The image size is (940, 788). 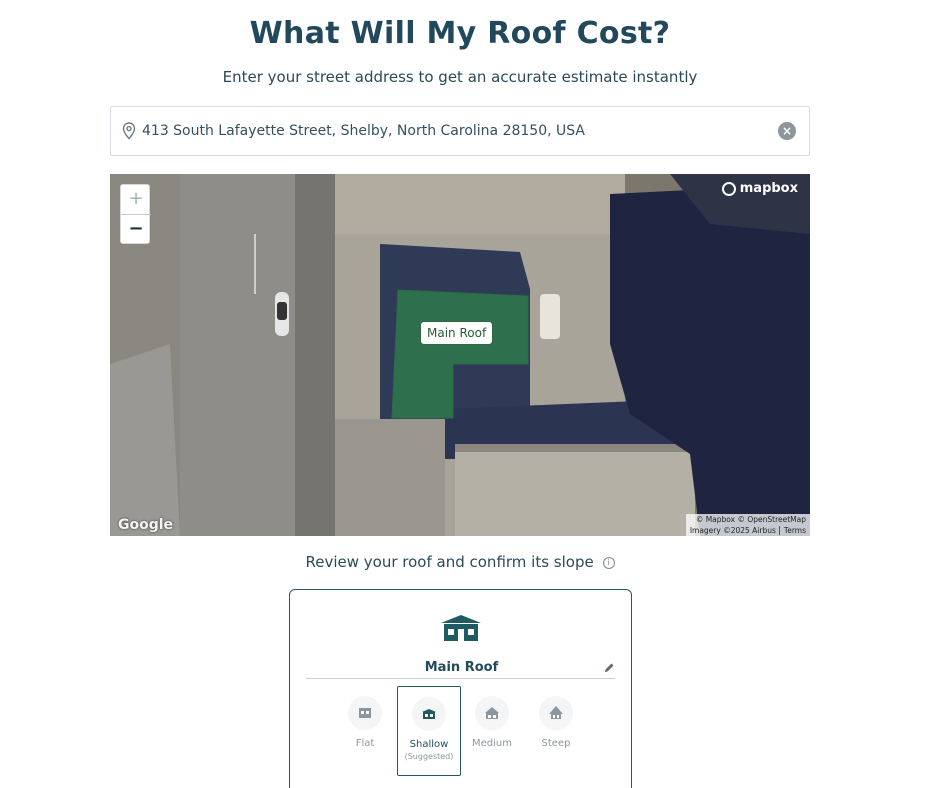 What do you see at coordinates (365, 743) in the screenshot?
I see `slope-label: Flat` at bounding box center [365, 743].